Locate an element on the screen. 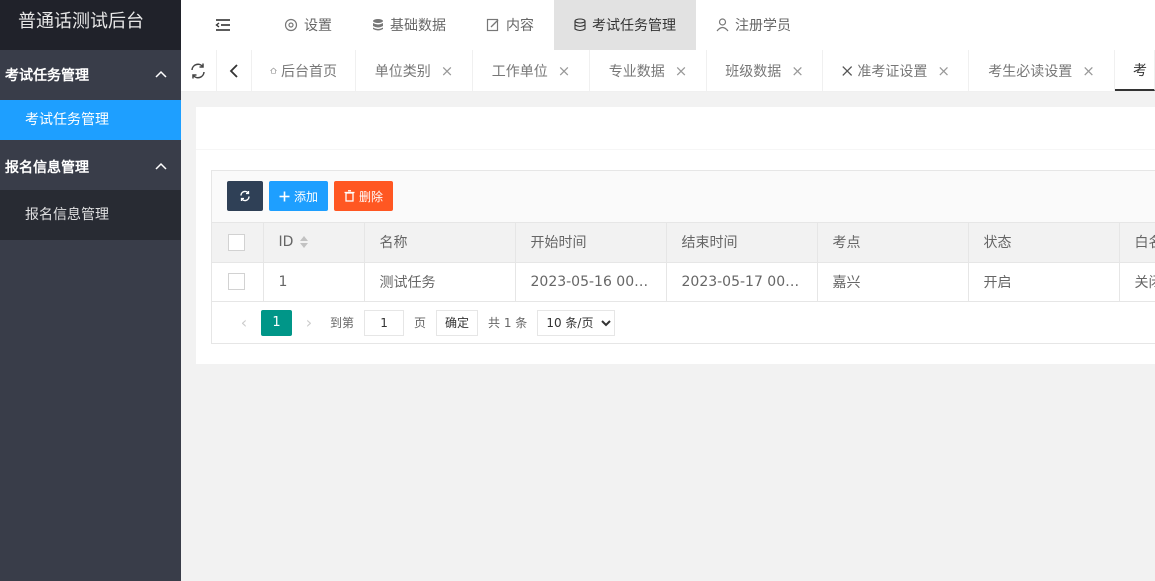  prev-page-button: ‹ is located at coordinates (244, 322).